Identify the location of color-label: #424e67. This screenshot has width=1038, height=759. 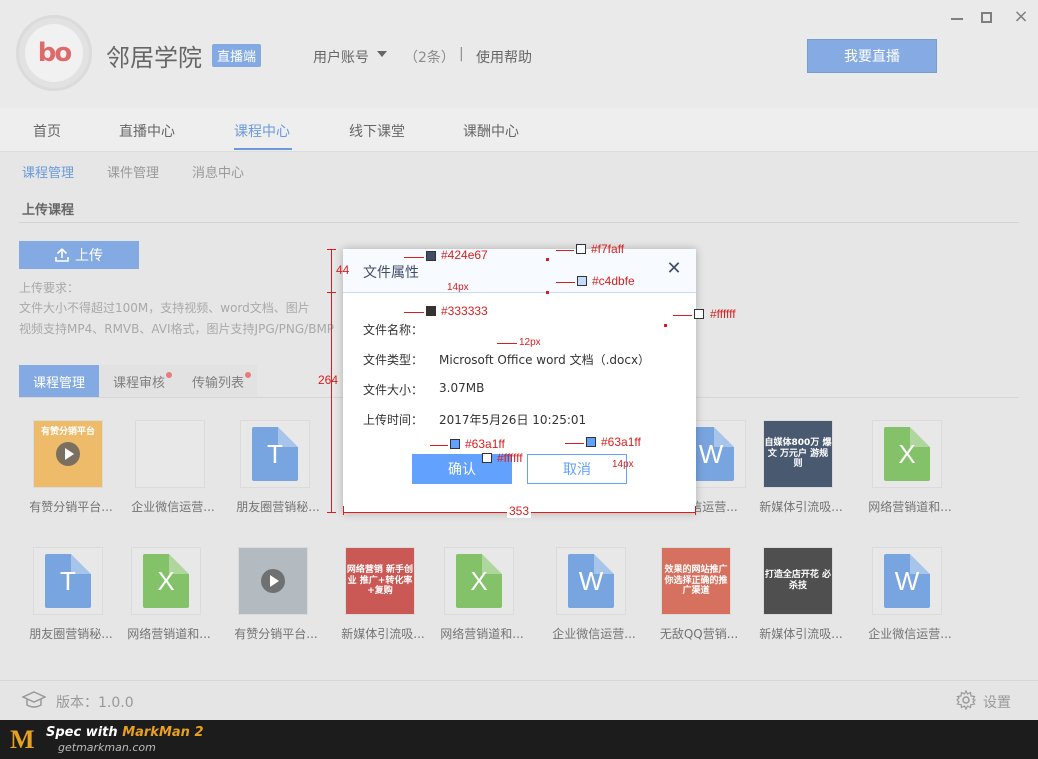
(464, 255).